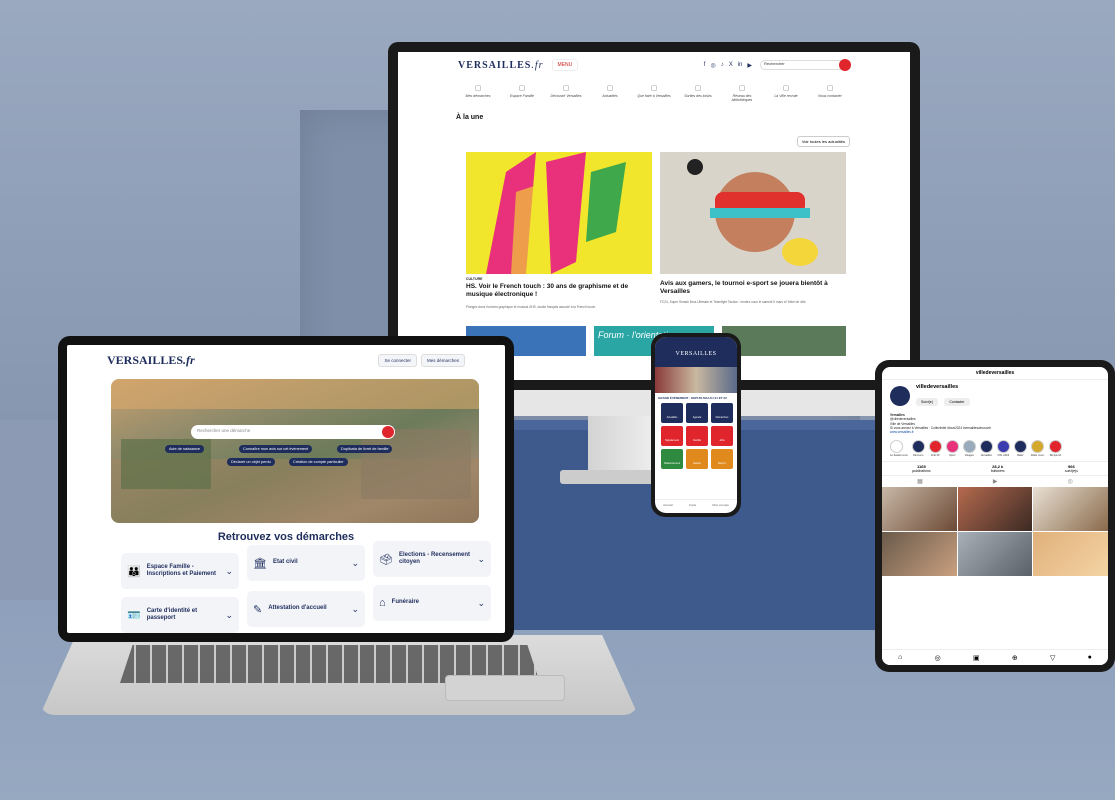 Image resolution: width=1115 pixels, height=800 pixels. I want to click on see-all-button: Voir toutes les actualités, so click(823, 141).